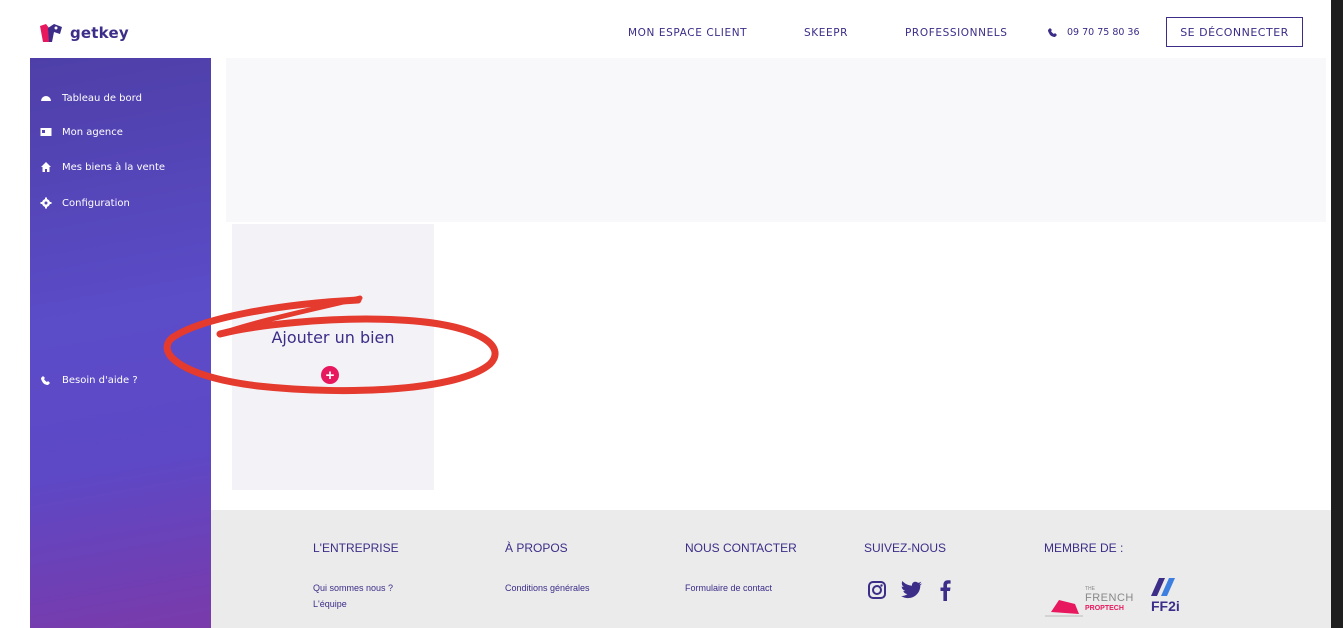  What do you see at coordinates (46, 132) in the screenshot?
I see `id-card-icon` at bounding box center [46, 132].